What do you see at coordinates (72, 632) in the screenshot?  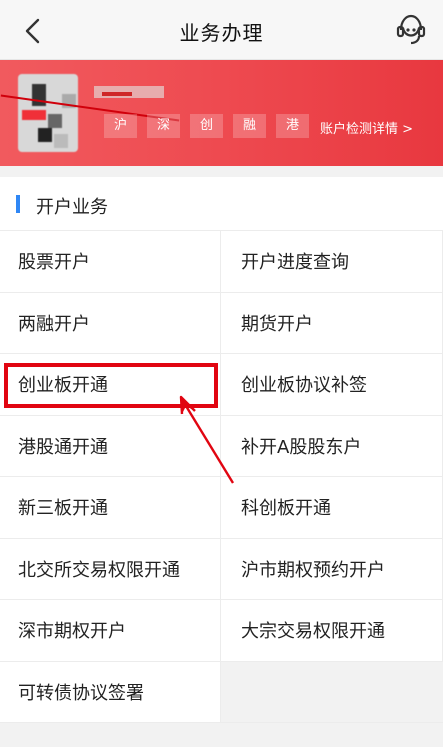 I see `service-label: 深市期权开户` at bounding box center [72, 632].